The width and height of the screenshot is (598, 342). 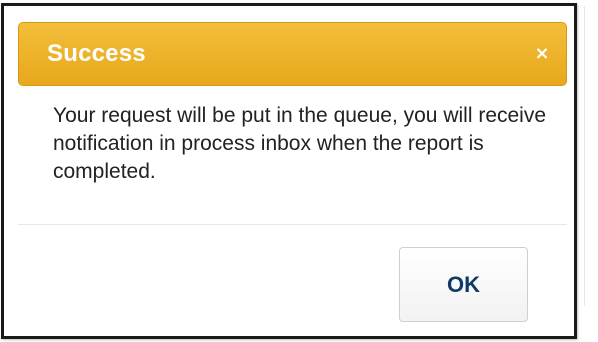 I want to click on dialog-divider, so click(x=292, y=224).